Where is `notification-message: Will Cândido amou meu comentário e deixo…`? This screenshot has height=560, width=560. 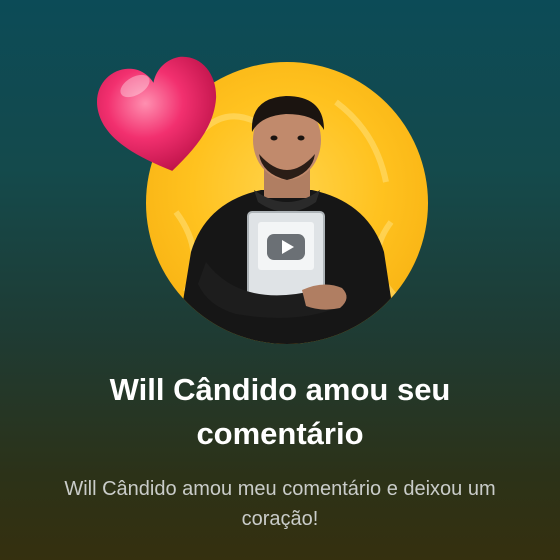
notification-message: Will Cândido amou meu comentário e deixo… is located at coordinates (280, 504).